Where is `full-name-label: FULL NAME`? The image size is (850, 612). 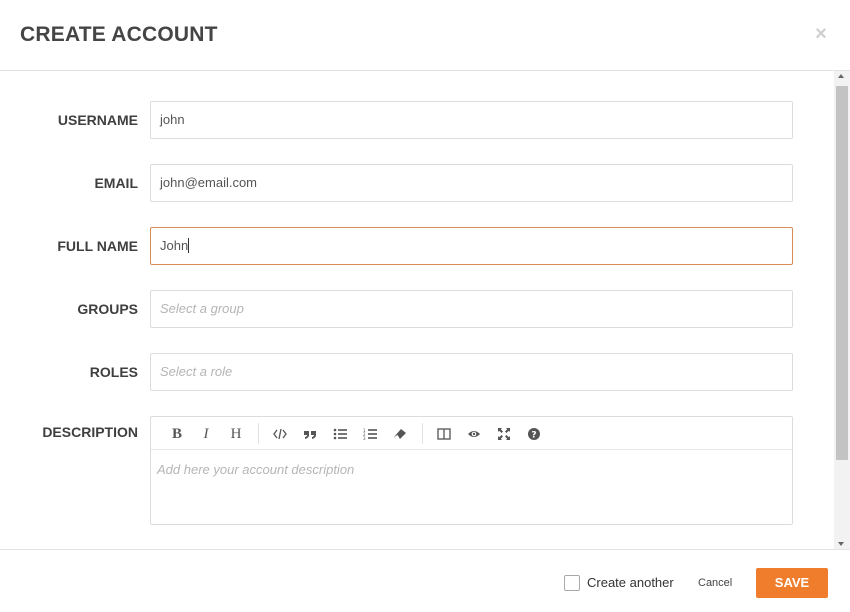
full-name-label: FULL NAME is located at coordinates (97, 246).